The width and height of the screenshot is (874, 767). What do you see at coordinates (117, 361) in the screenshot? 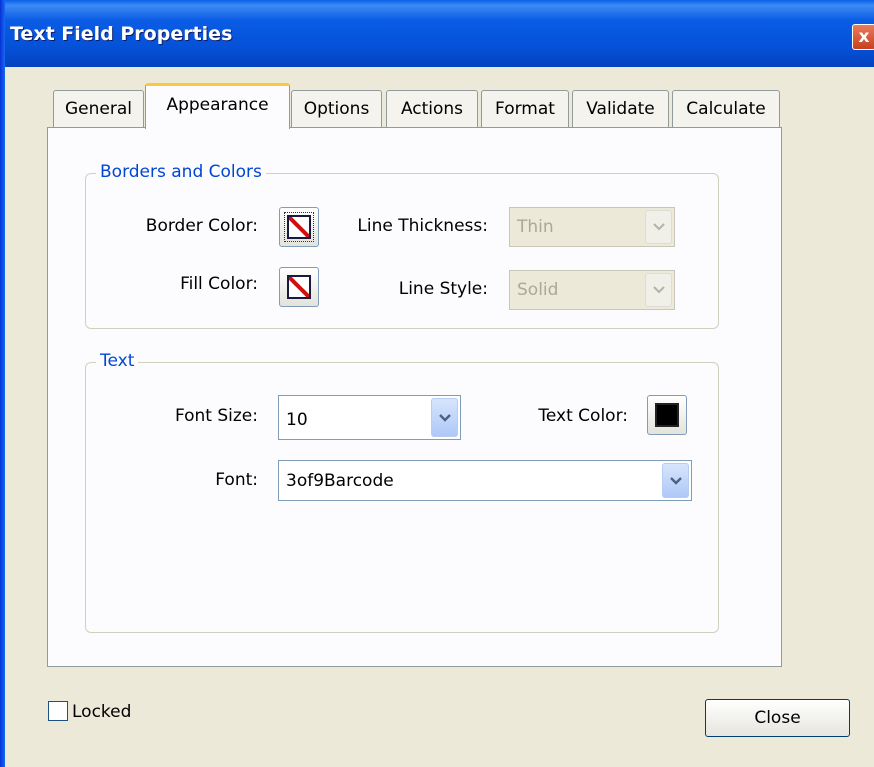
I see `text-group-title: Text` at bounding box center [117, 361].